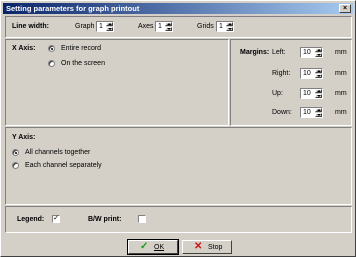 The height and width of the screenshot is (257, 356). What do you see at coordinates (159, 247) in the screenshot?
I see `ok-button-label: OK` at bounding box center [159, 247].